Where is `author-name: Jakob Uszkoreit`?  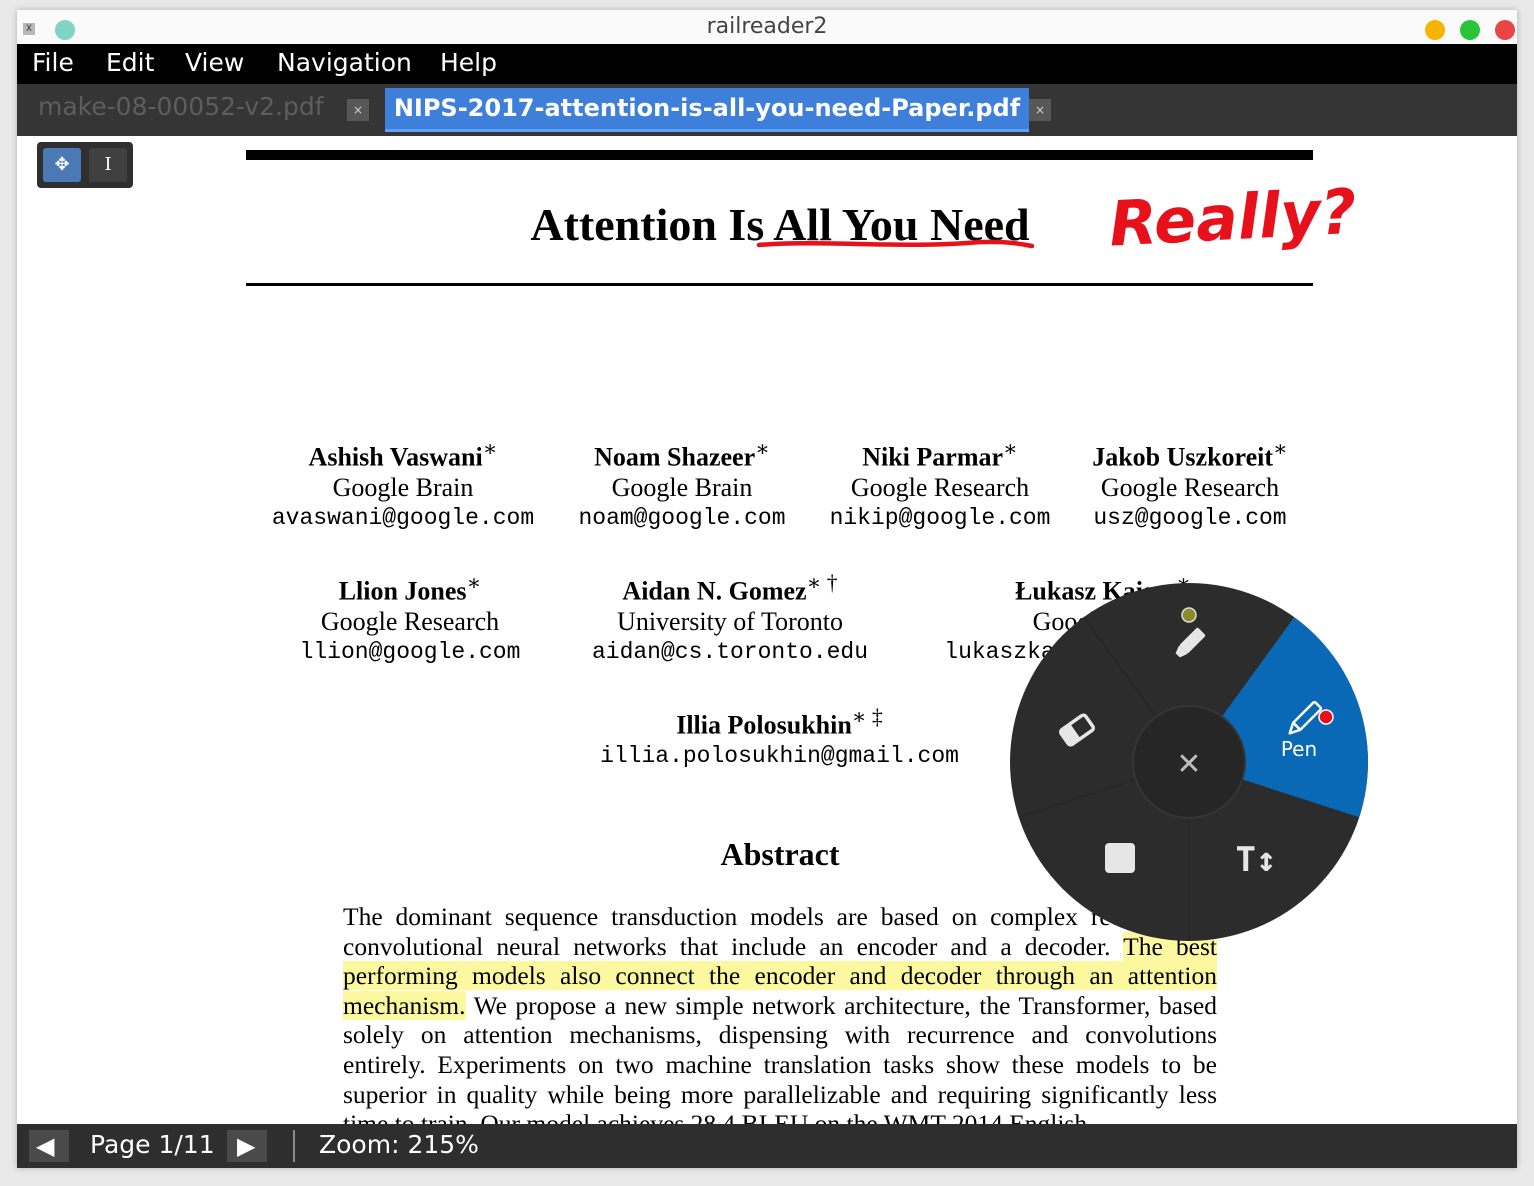 author-name: Jakob Uszkoreit is located at coordinates (1183, 457).